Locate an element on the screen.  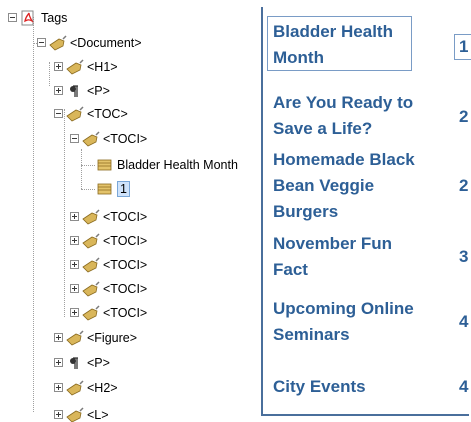
tree-node-figure: <Figure> is located at coordinates (101, 338).